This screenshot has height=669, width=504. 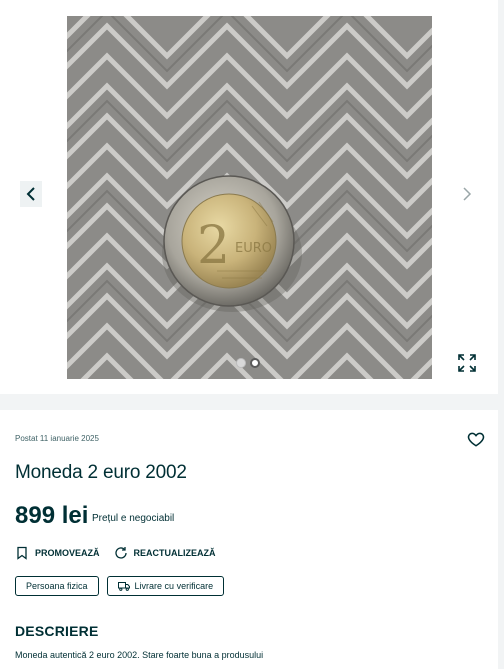 What do you see at coordinates (174, 553) in the screenshot?
I see `refresh-label: REACTUALIZEAZĂ` at bounding box center [174, 553].